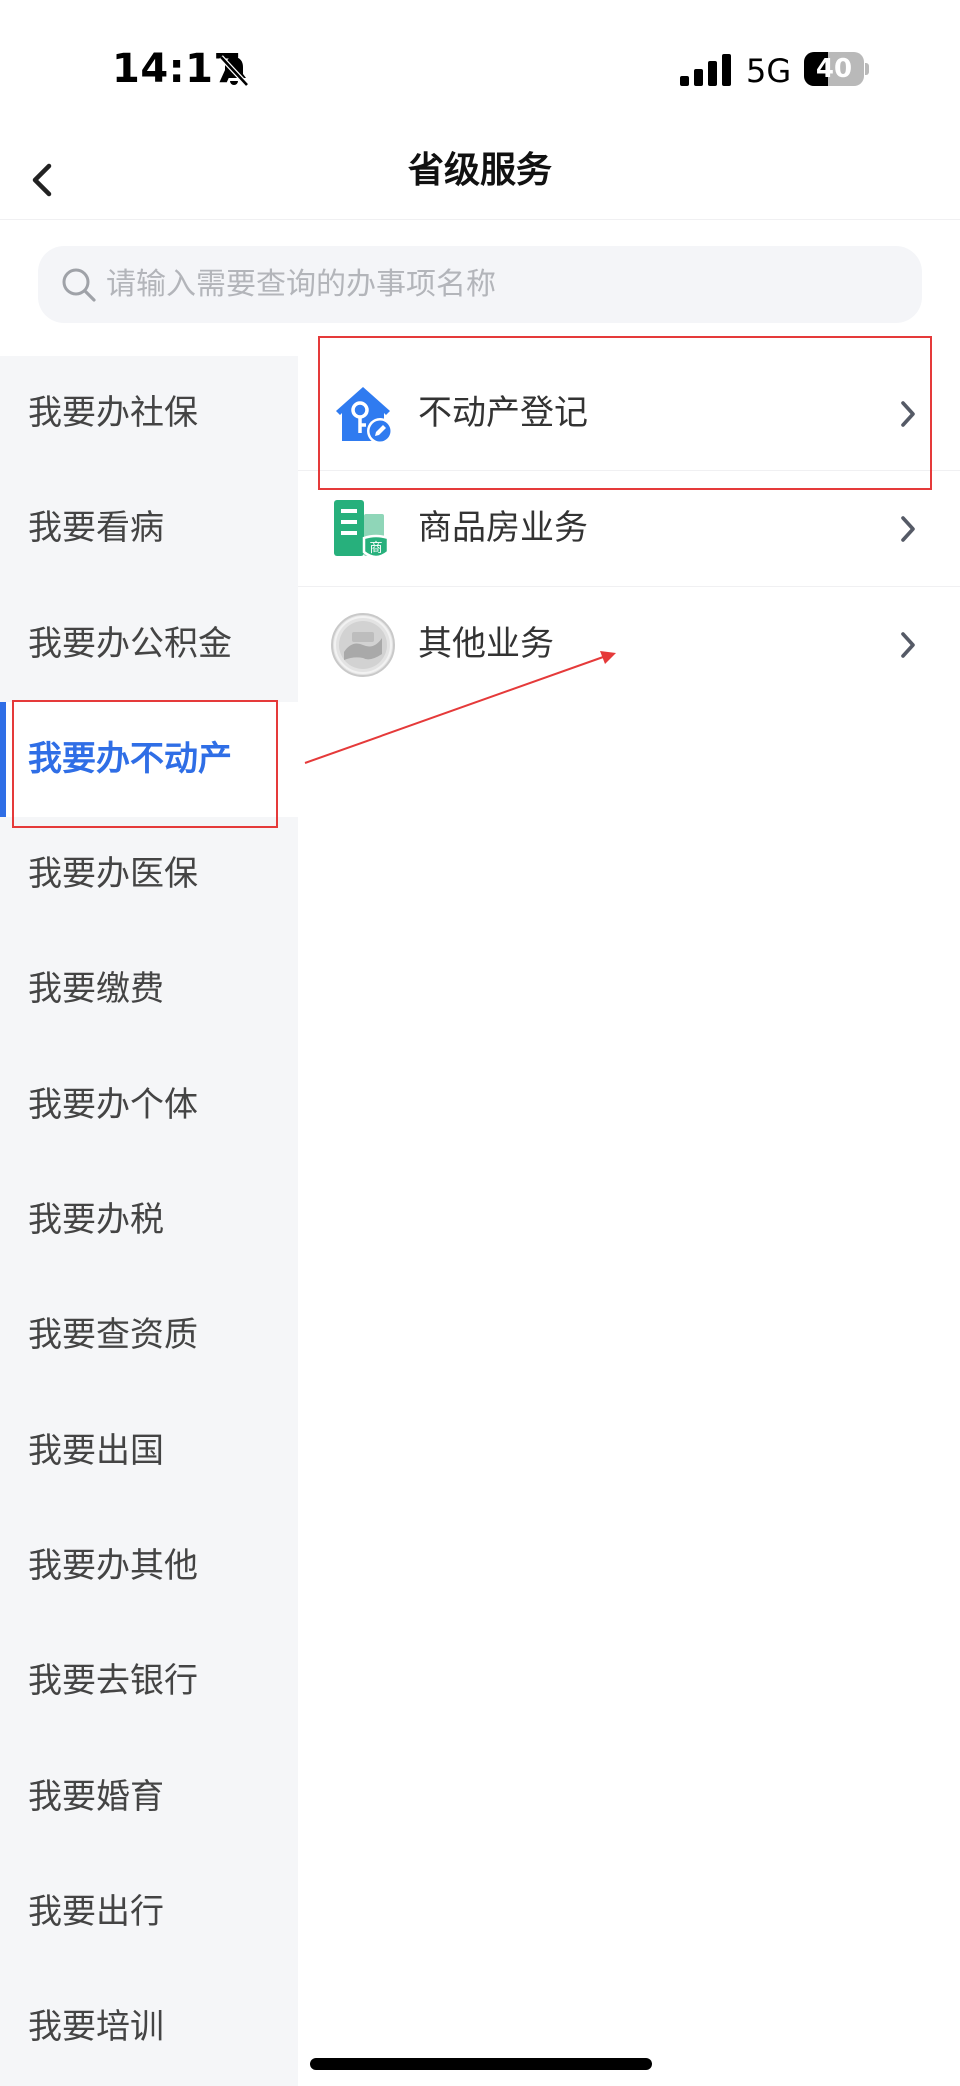  I want to click on commercial-building-icon: 商, so click(363, 529).